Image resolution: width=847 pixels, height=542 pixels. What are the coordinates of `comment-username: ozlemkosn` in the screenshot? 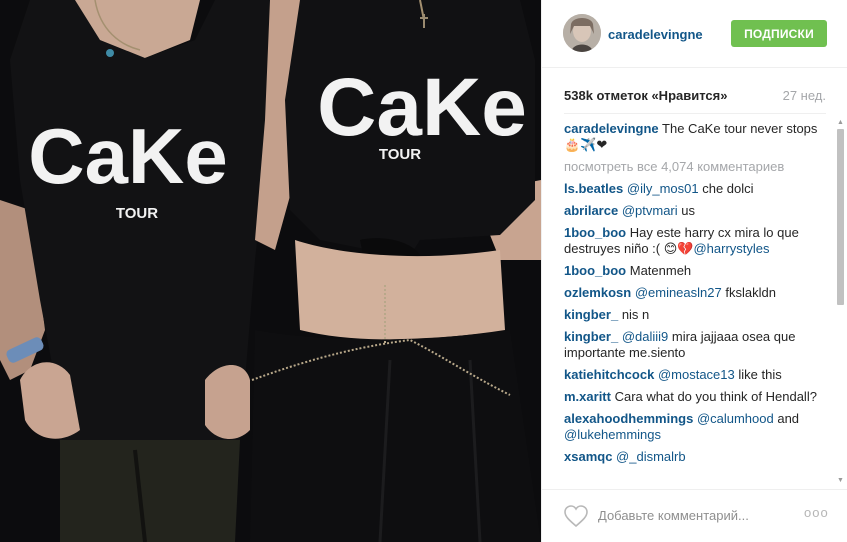 It's located at (597, 292).